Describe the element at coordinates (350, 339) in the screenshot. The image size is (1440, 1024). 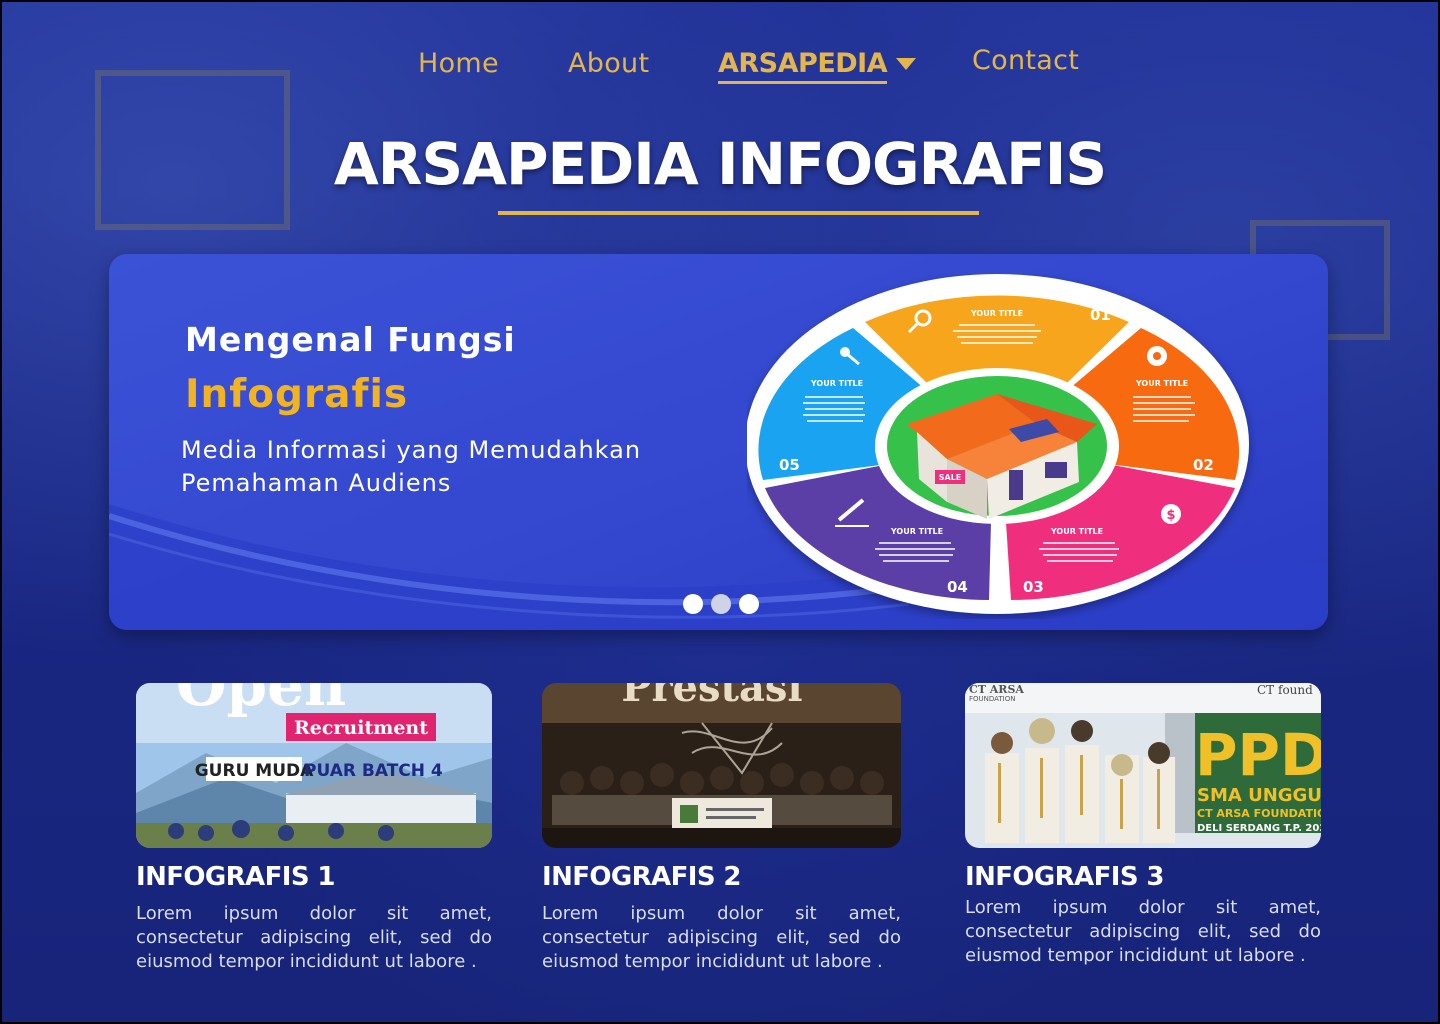
I see `hero-heading: Mengenal Fungsi` at that location.